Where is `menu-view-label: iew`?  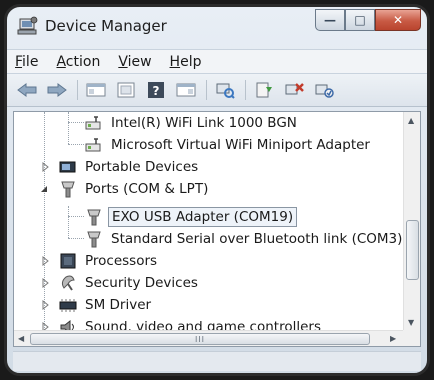 menu-view-label: iew is located at coordinates (139, 61).